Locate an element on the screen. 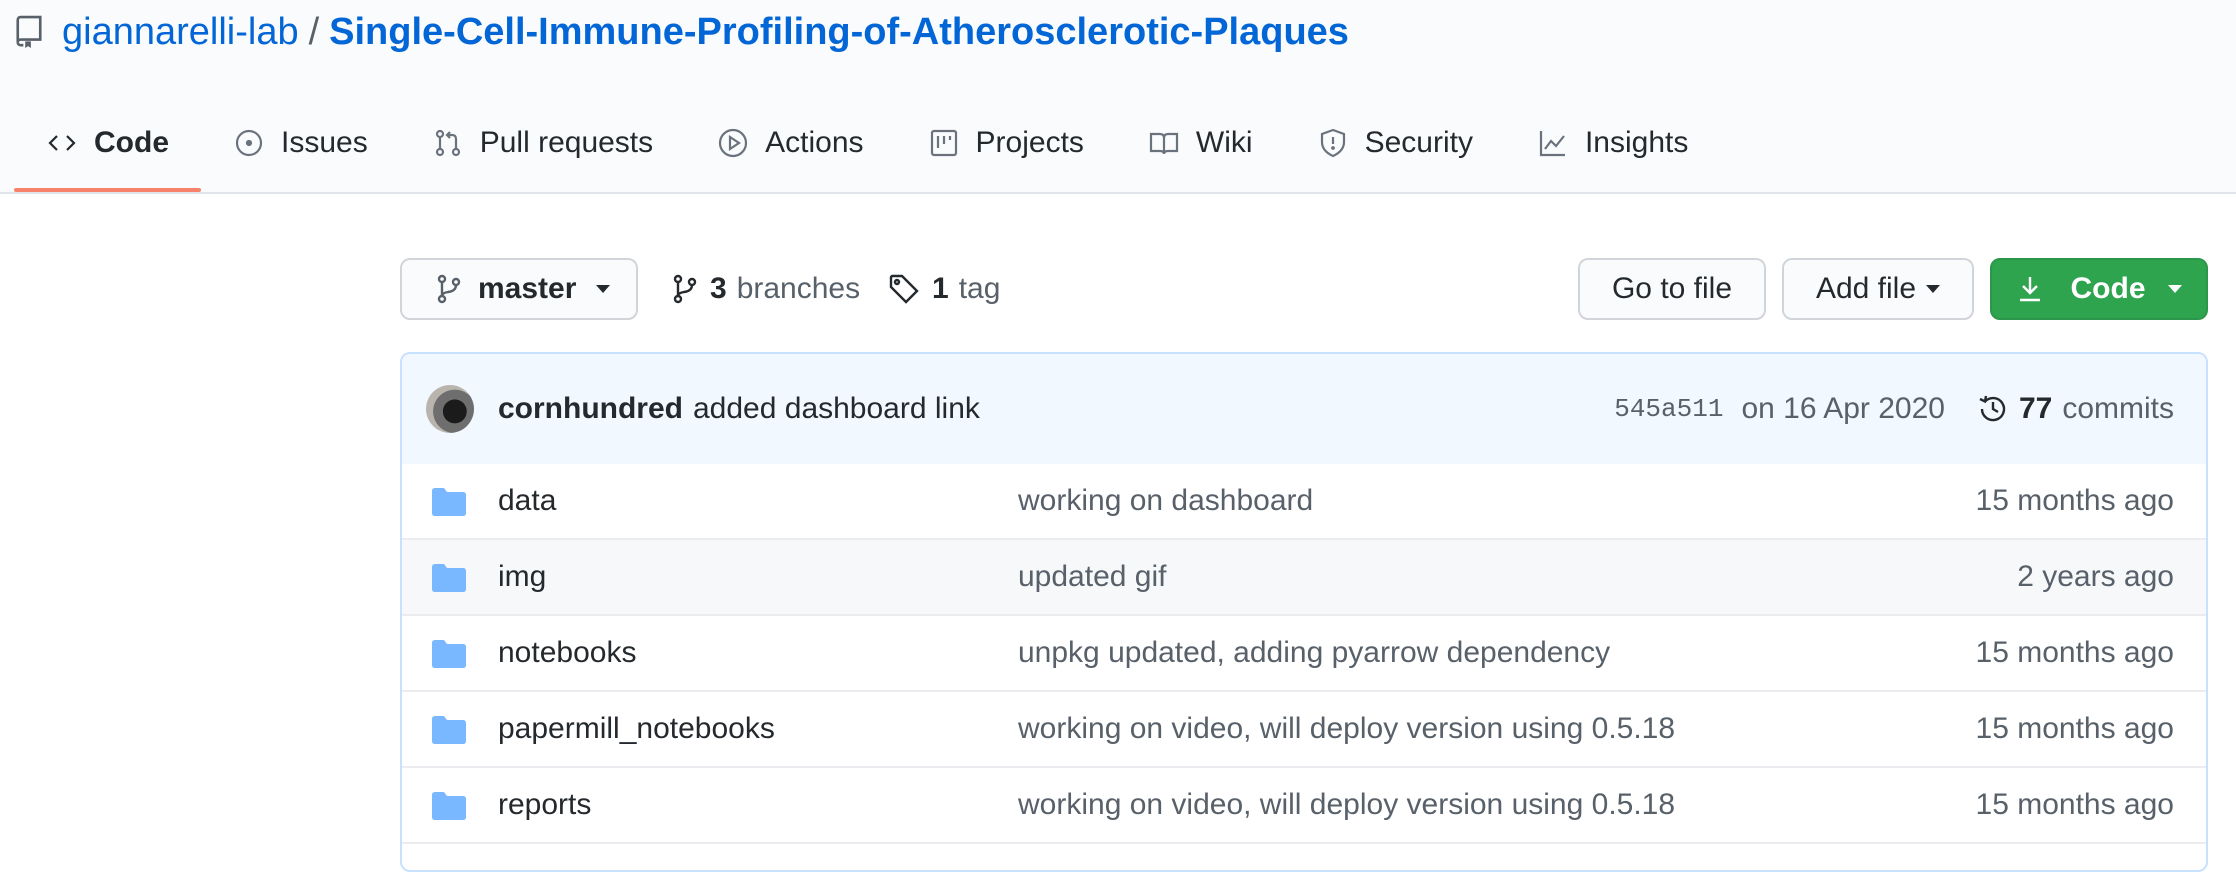 This screenshot has height=872, width=2236. tags-count: 1 is located at coordinates (940, 288).